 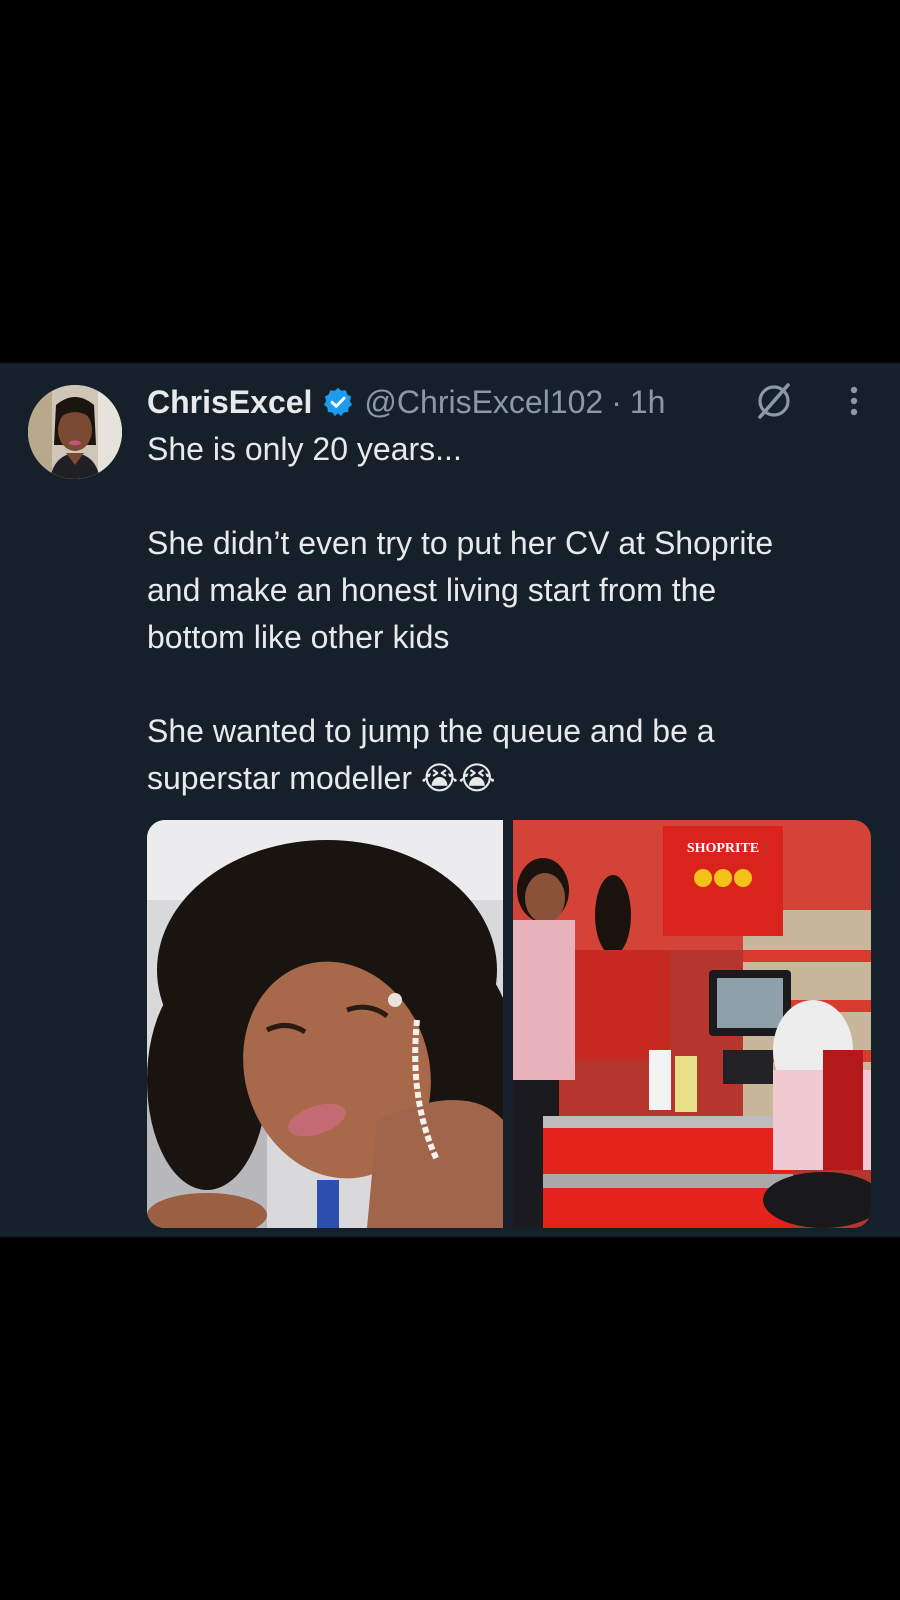 What do you see at coordinates (298, 637) in the screenshot?
I see `tweet-line: bottom like other kids` at bounding box center [298, 637].